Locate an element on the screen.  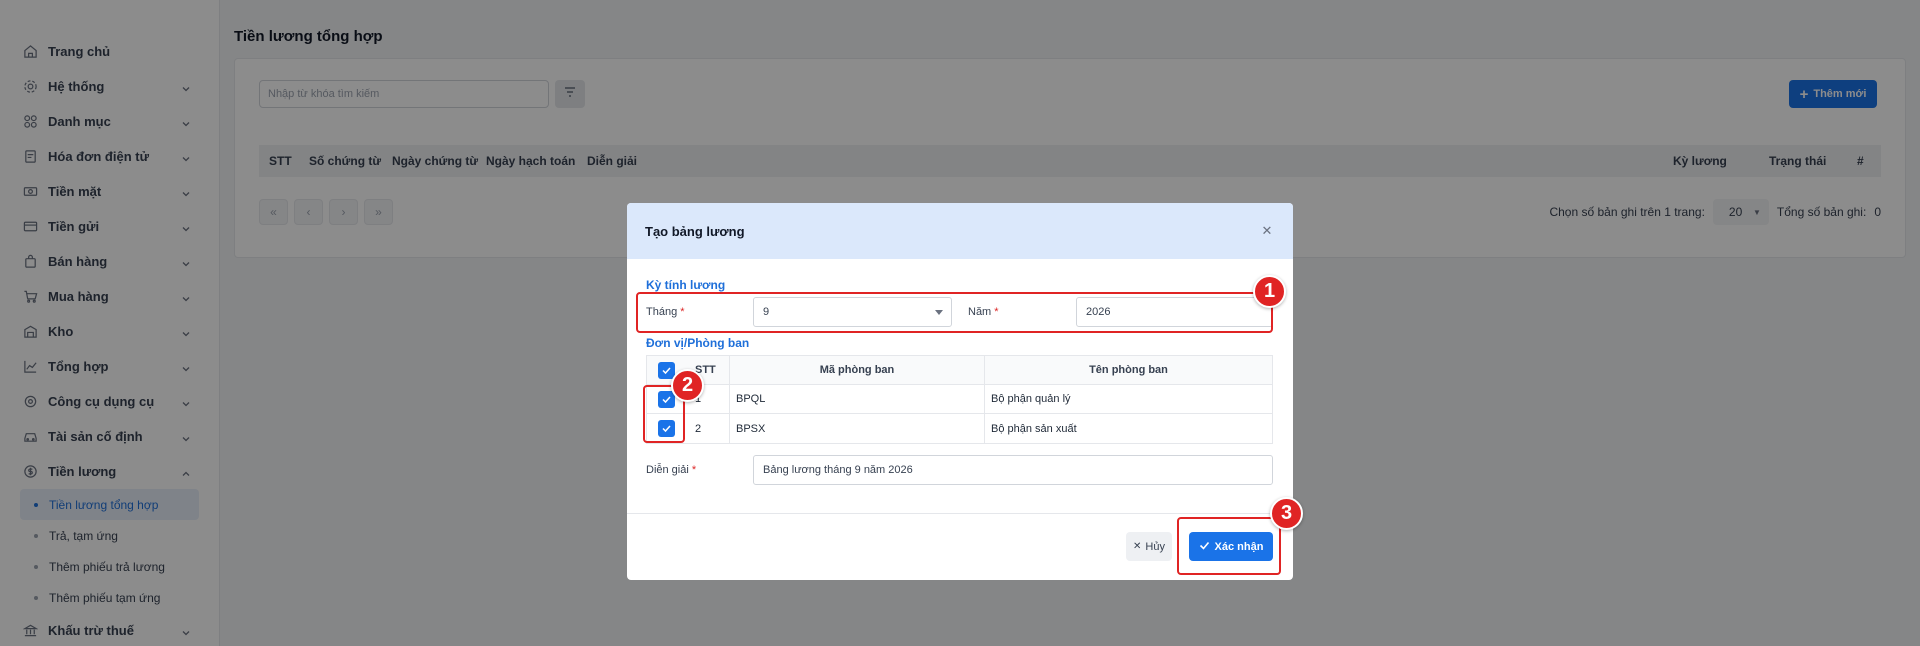
code-header: Mã phòng ban is located at coordinates (857, 370).